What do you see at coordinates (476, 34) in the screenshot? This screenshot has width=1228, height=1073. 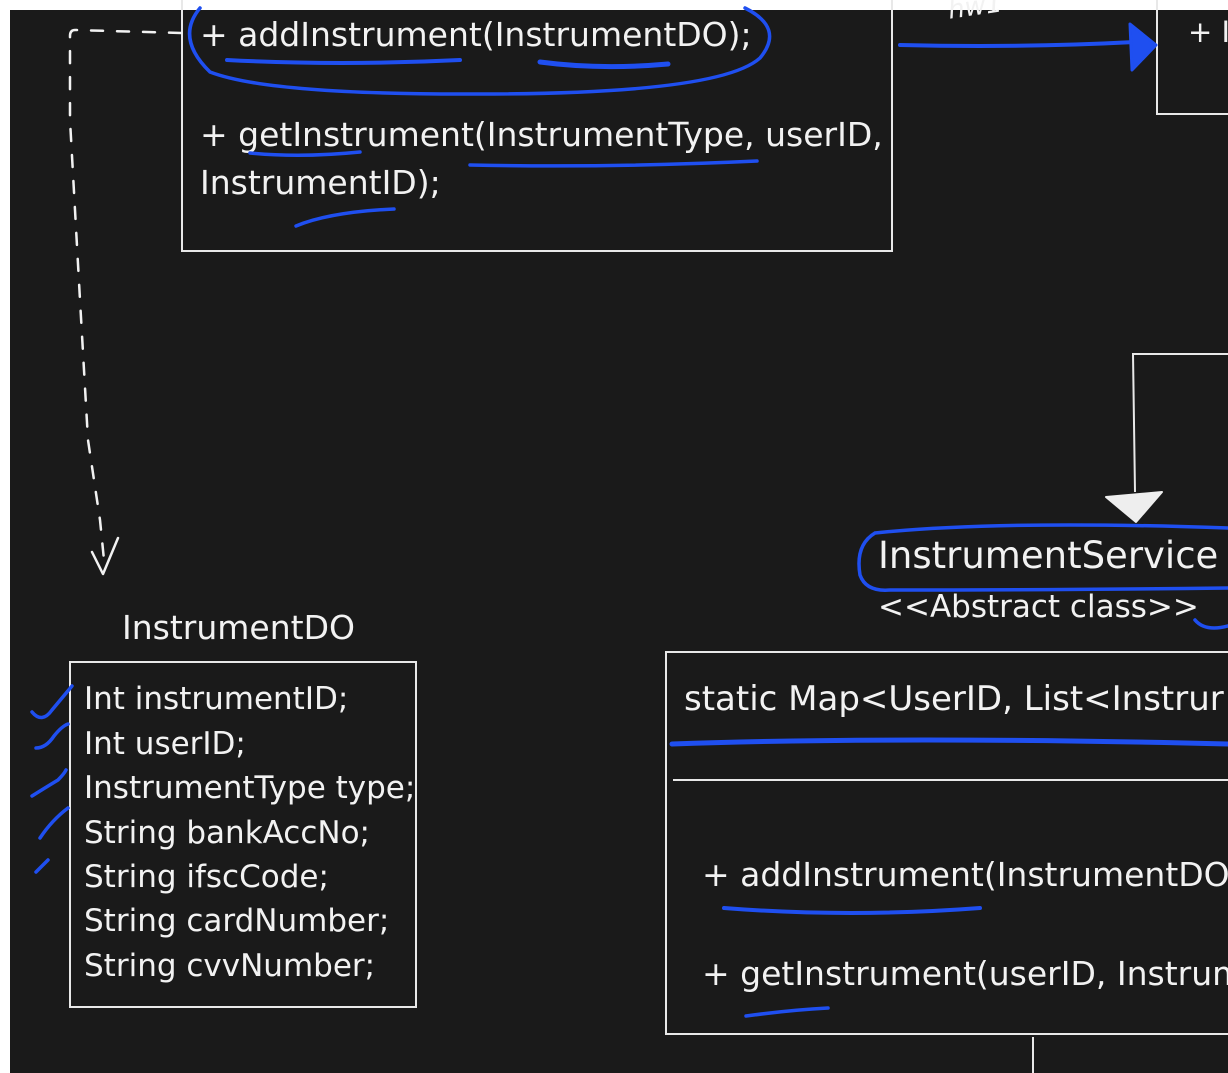 I see `top-add-instrument-method: + addInstrument(InstrumentDO);` at bounding box center [476, 34].